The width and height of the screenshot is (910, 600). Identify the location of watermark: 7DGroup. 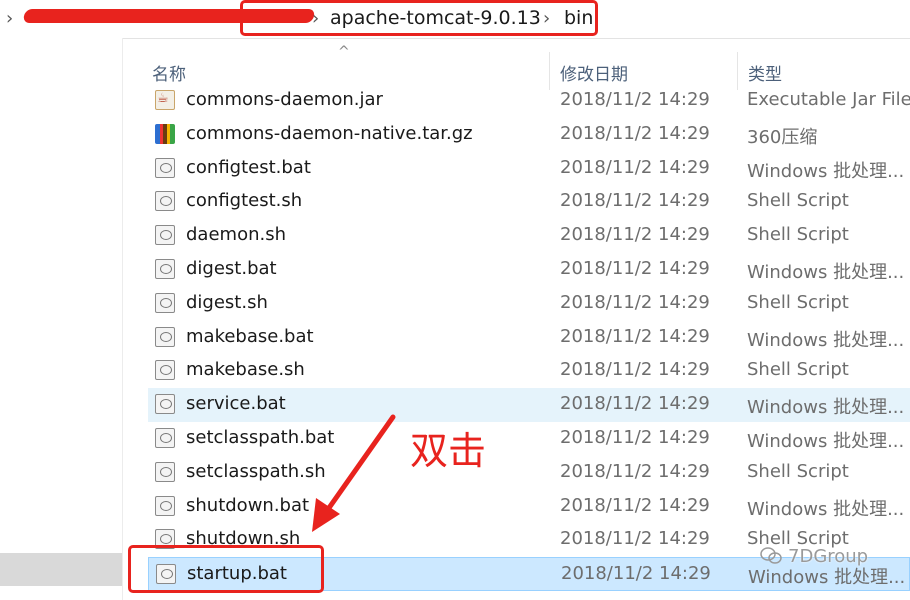
(814, 556).